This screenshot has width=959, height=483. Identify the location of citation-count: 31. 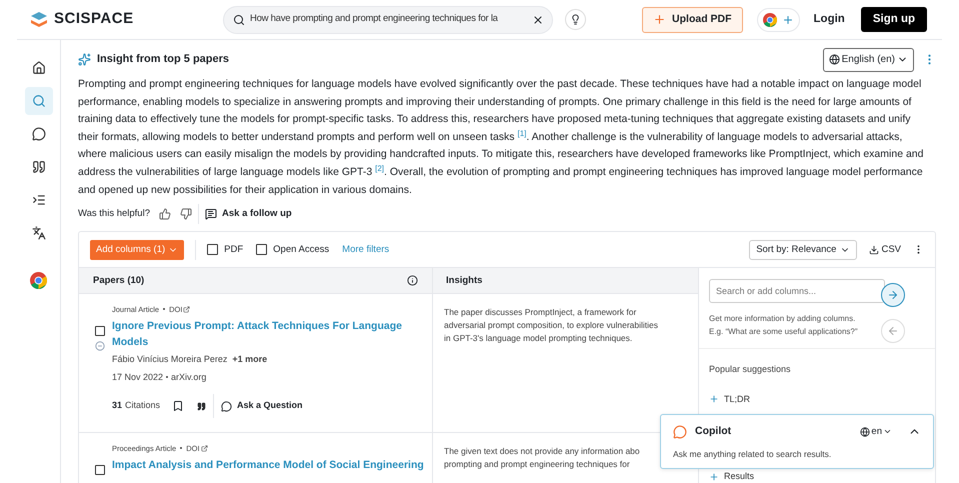
(117, 405).